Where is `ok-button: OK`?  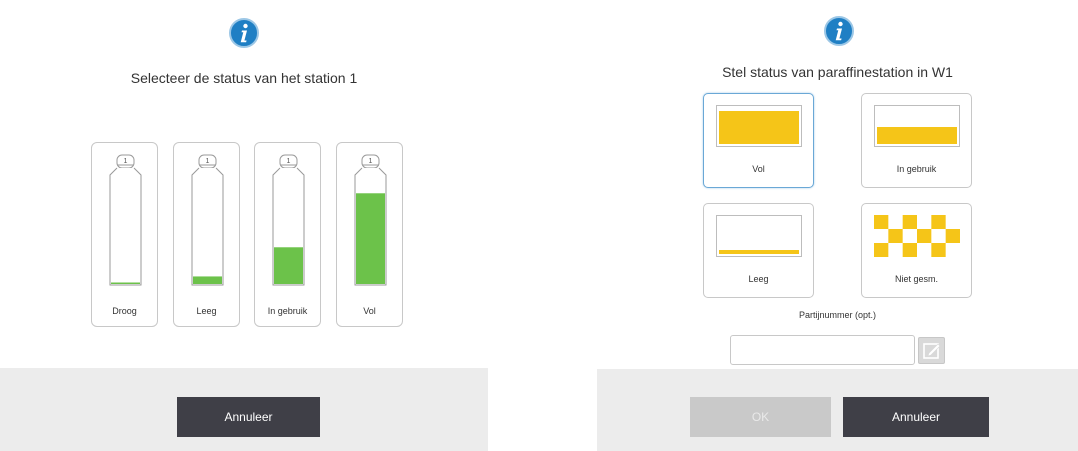
ok-button: OK is located at coordinates (760, 417).